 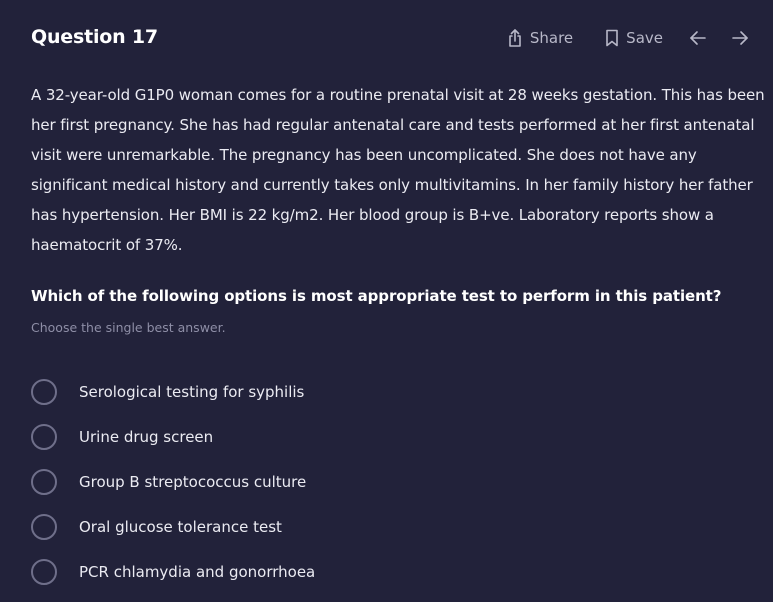 I want to click on bookmark-icon, so click(x=612, y=38).